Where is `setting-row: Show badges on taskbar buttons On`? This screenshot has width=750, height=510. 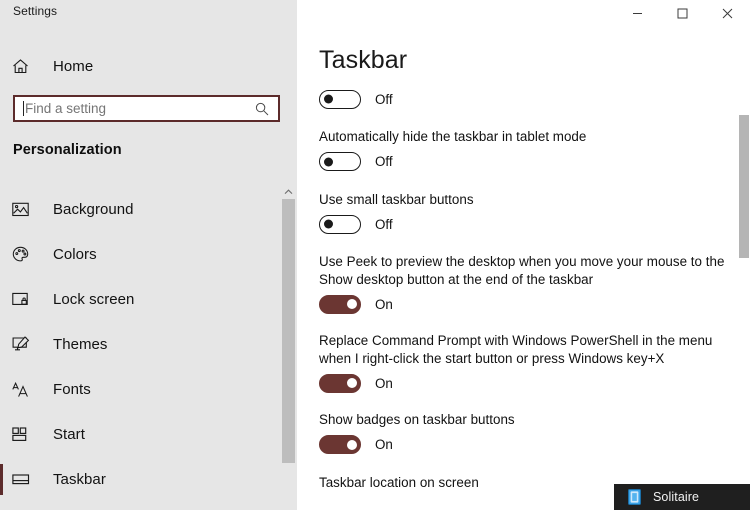
setting-row: Show badges on taskbar buttons On is located at coordinates (524, 433).